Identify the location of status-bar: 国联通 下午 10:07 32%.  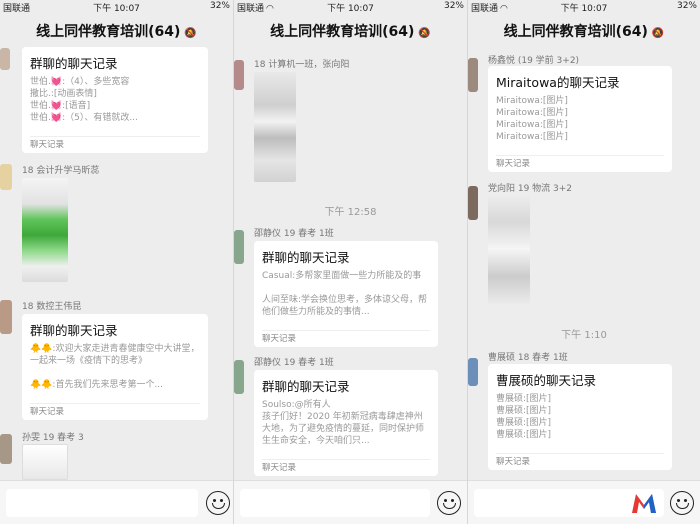
(116, 7).